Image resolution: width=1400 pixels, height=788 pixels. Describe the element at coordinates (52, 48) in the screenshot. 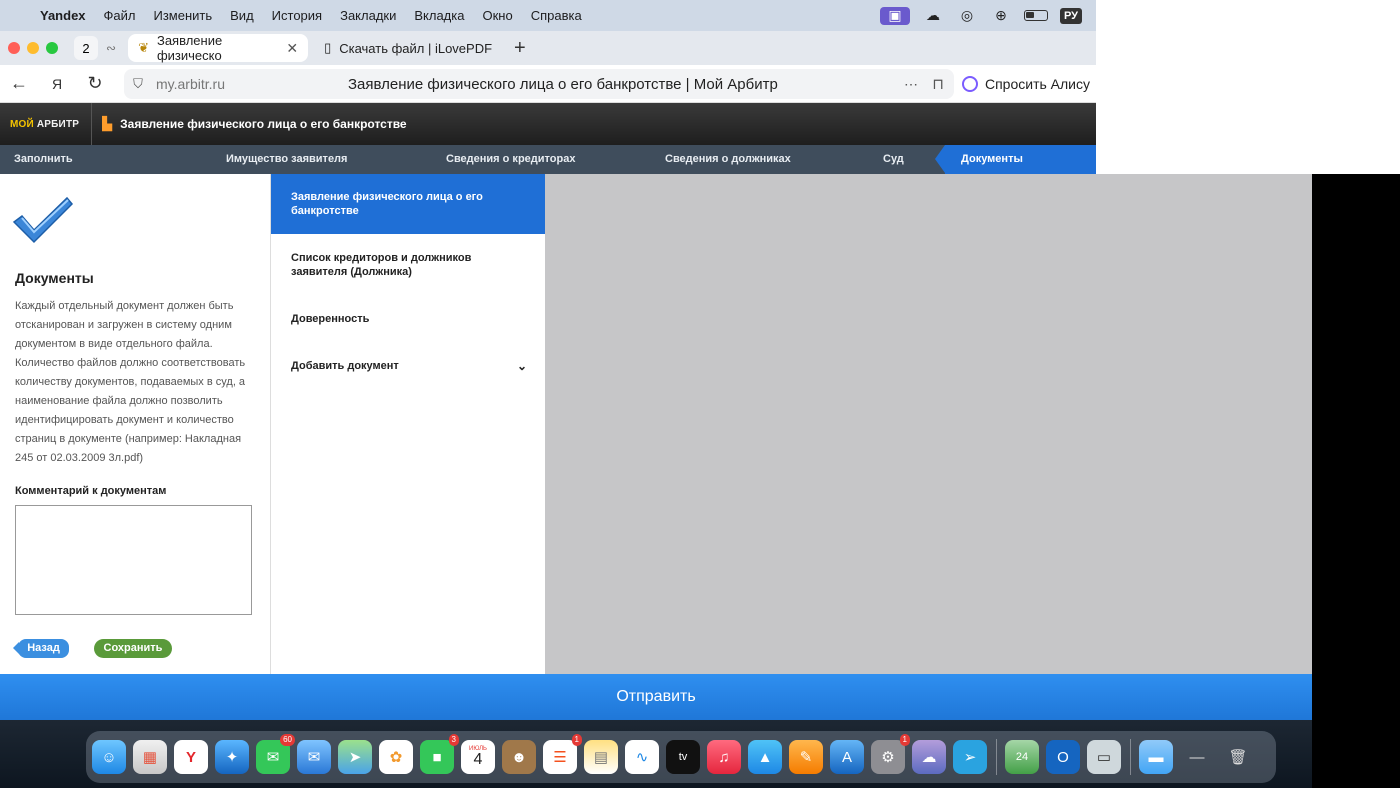

I see `zoom-window-button` at that location.